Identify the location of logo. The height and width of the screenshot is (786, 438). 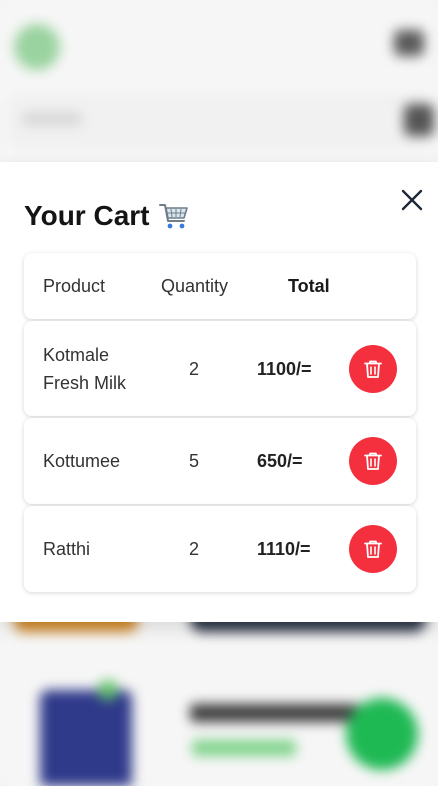
(37, 47).